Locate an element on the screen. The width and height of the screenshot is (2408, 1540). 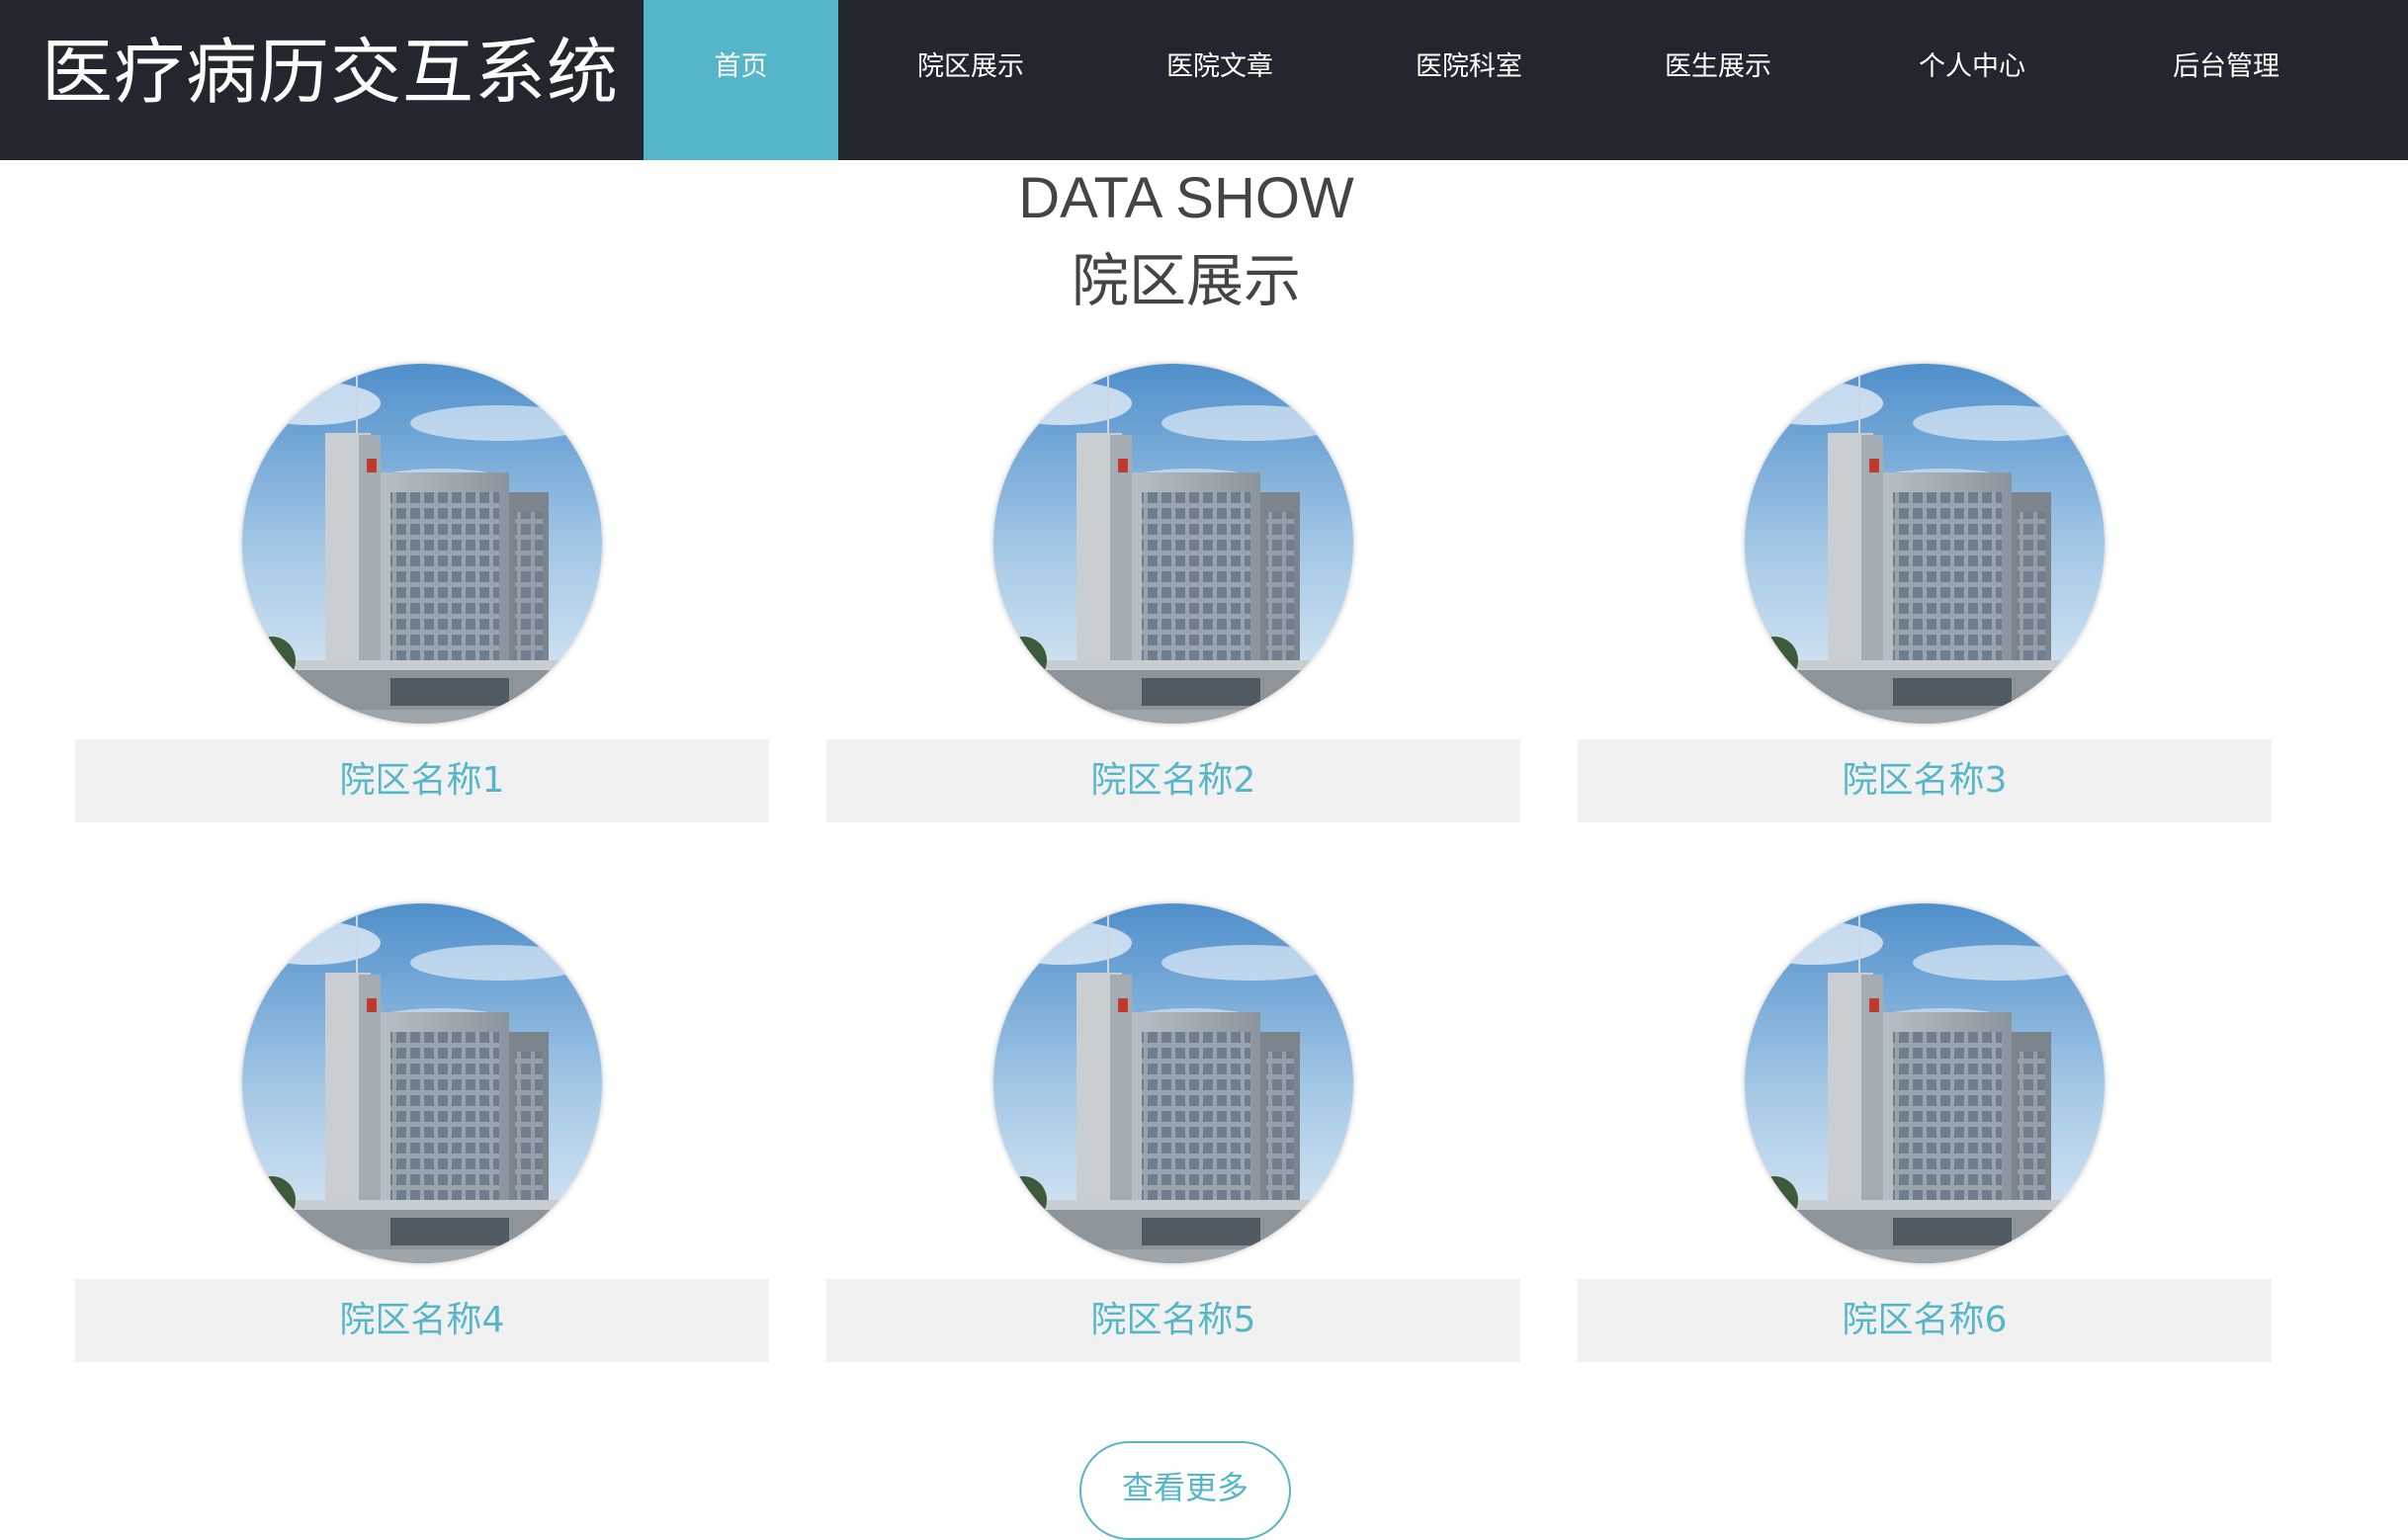
campus-card-2: 院区名称2 is located at coordinates (1173, 593).